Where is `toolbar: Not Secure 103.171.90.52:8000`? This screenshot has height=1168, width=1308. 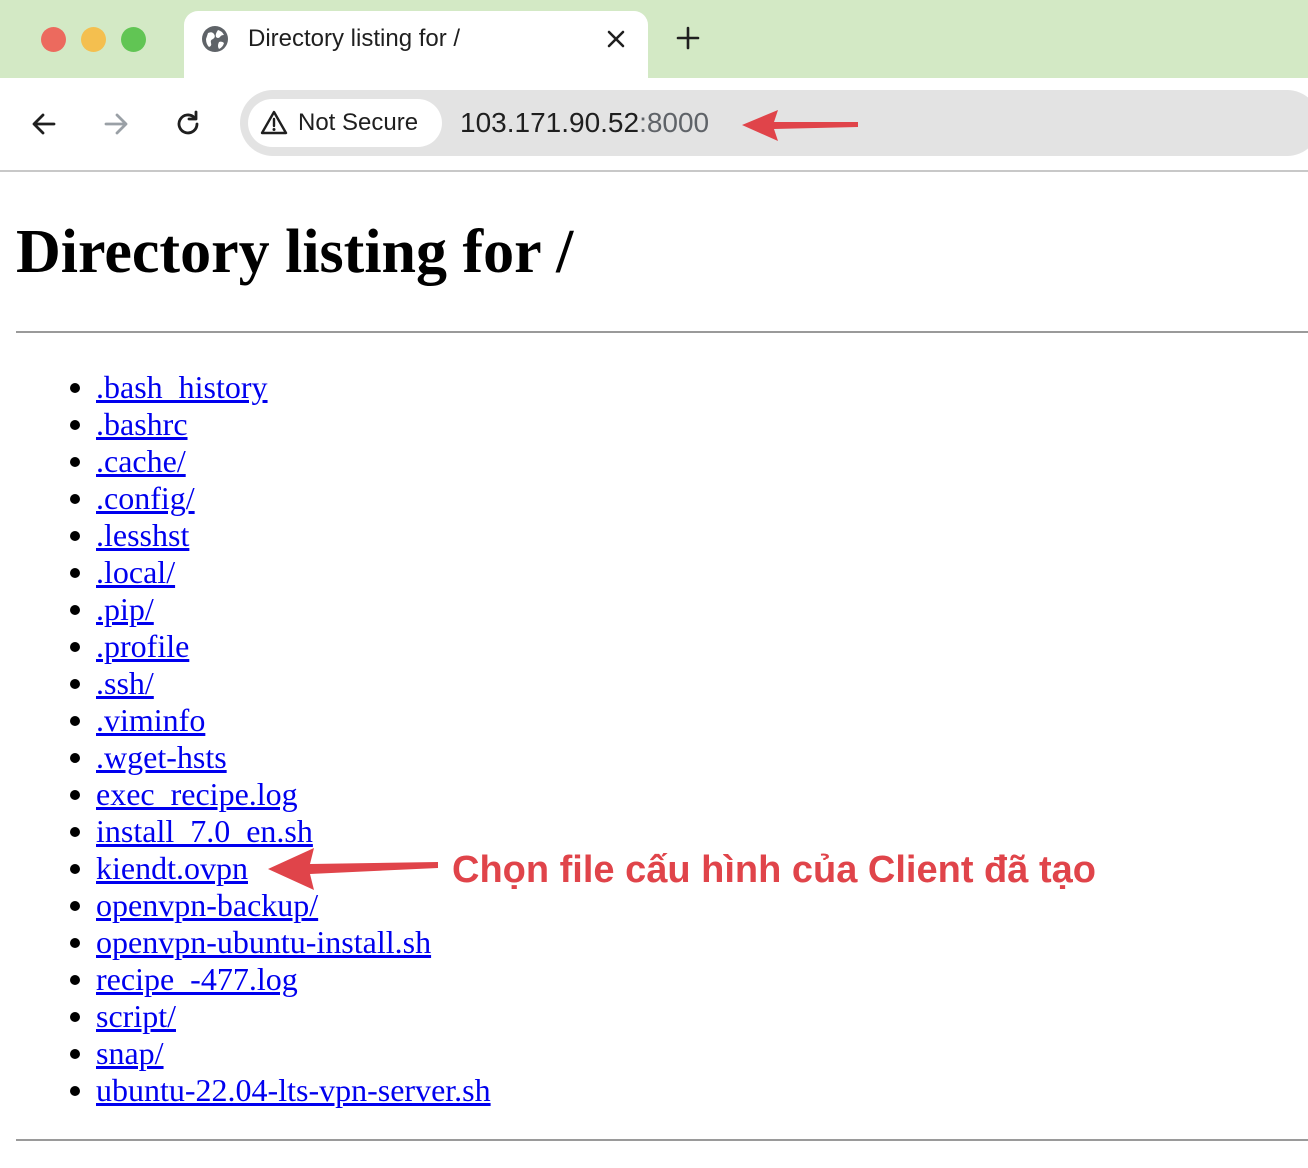
toolbar: Not Secure 103.171.90.52:8000 is located at coordinates (654, 125).